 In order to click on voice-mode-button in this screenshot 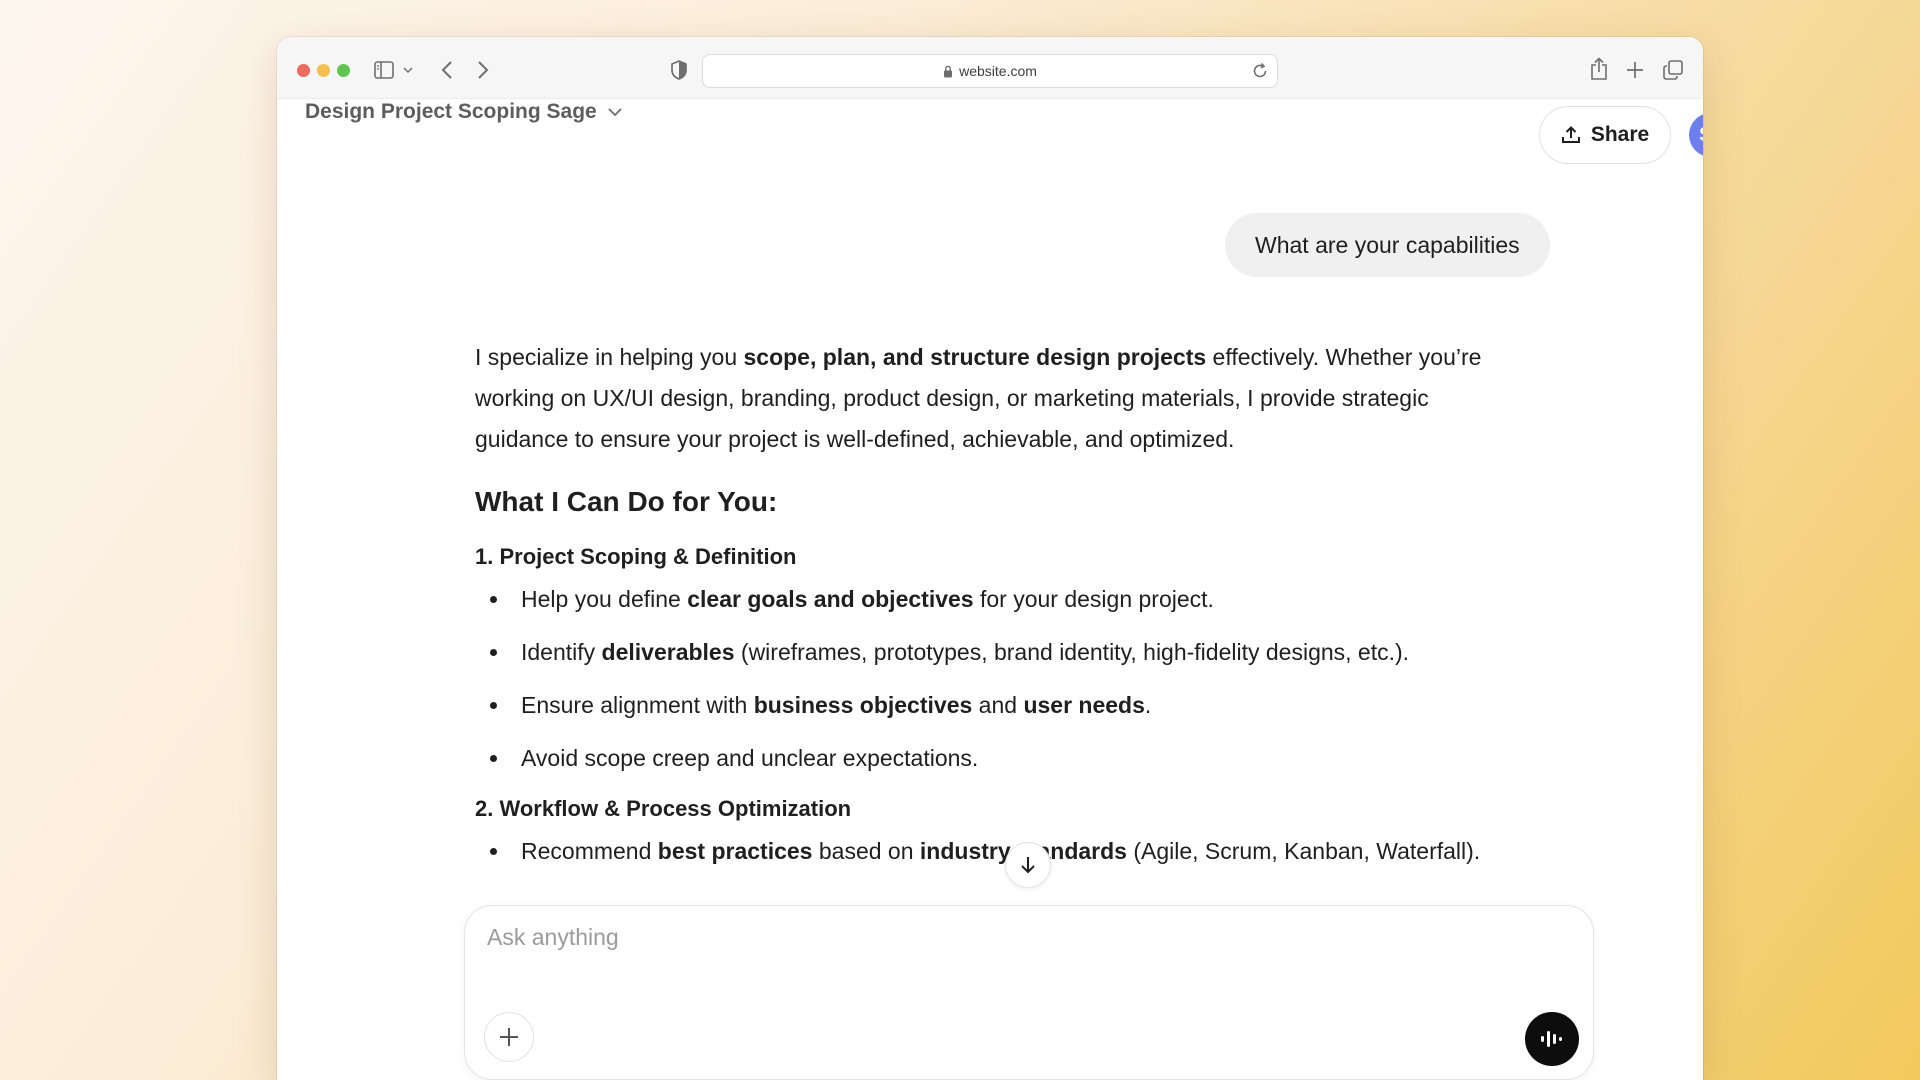, I will do `click(1552, 1039)`.